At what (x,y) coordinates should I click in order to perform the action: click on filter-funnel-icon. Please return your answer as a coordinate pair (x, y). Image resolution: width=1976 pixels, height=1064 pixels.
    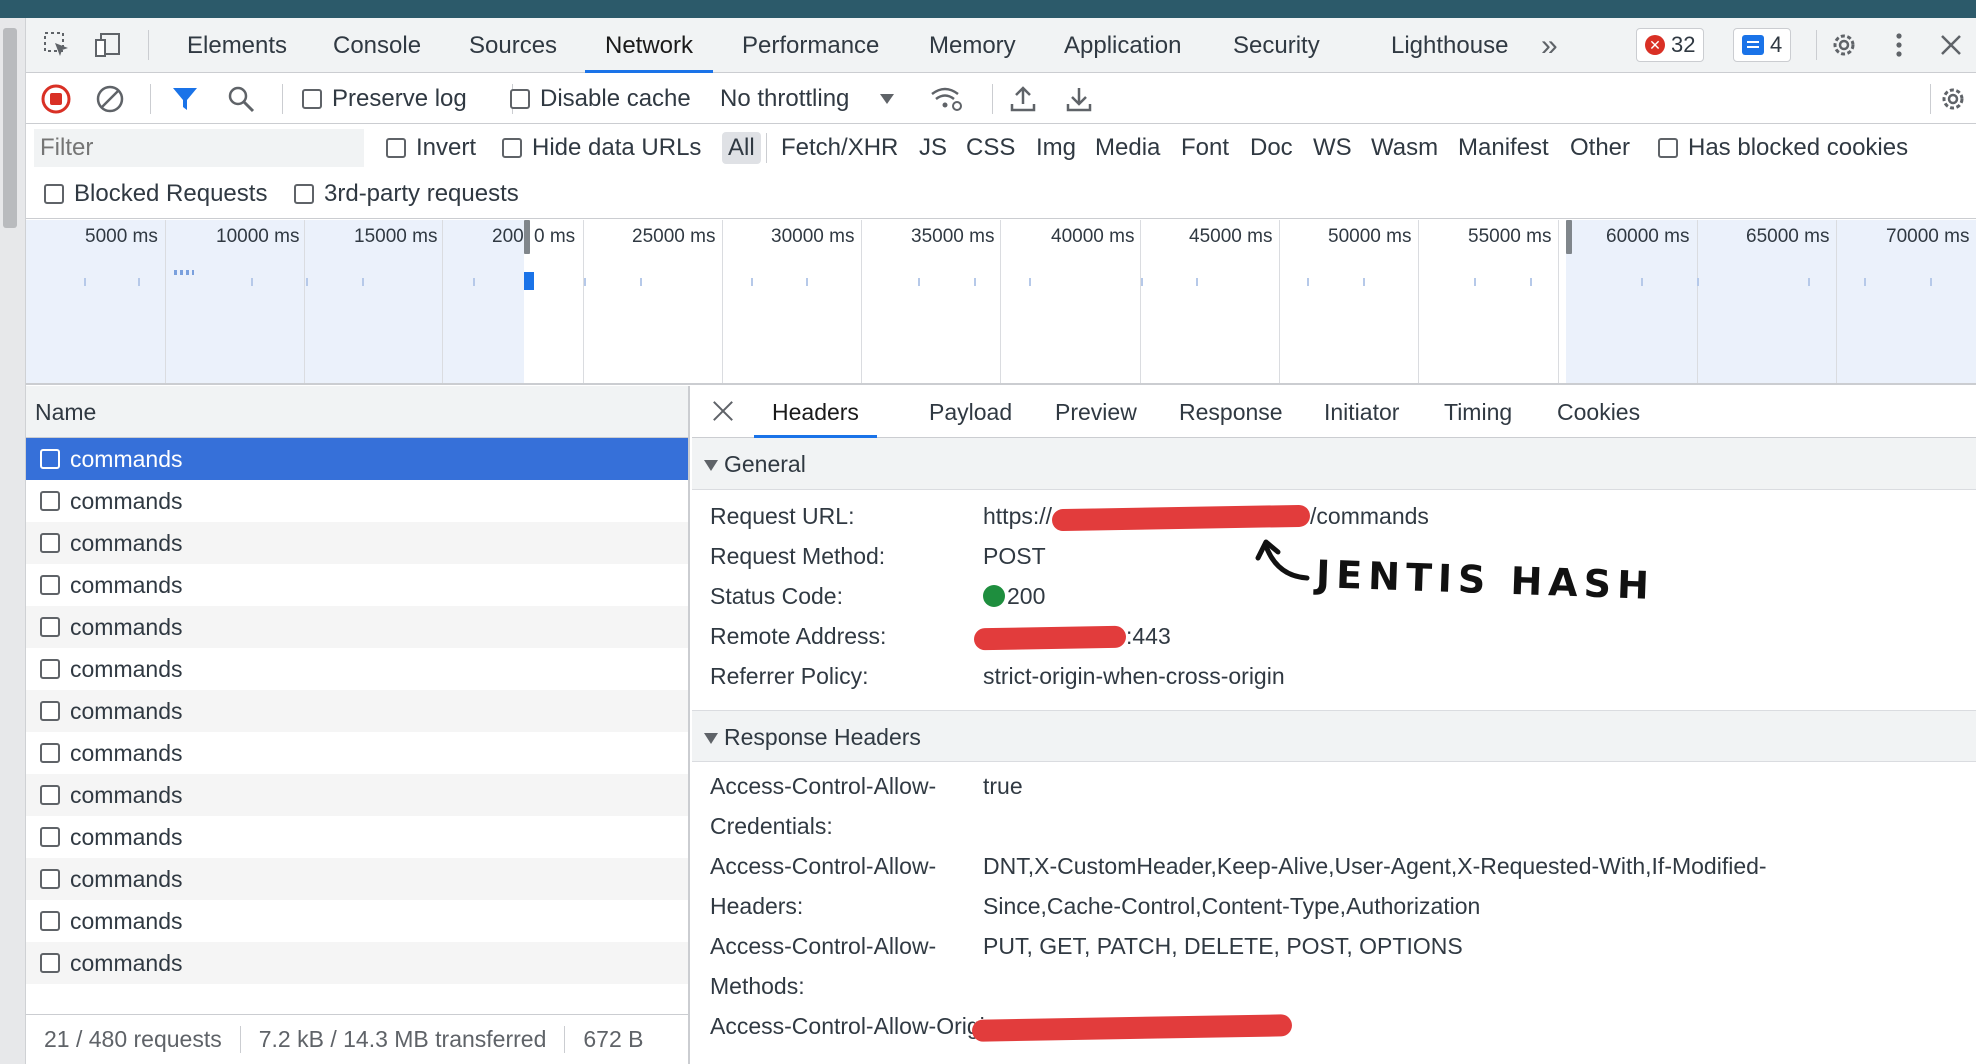
    Looking at the image, I should click on (185, 99).